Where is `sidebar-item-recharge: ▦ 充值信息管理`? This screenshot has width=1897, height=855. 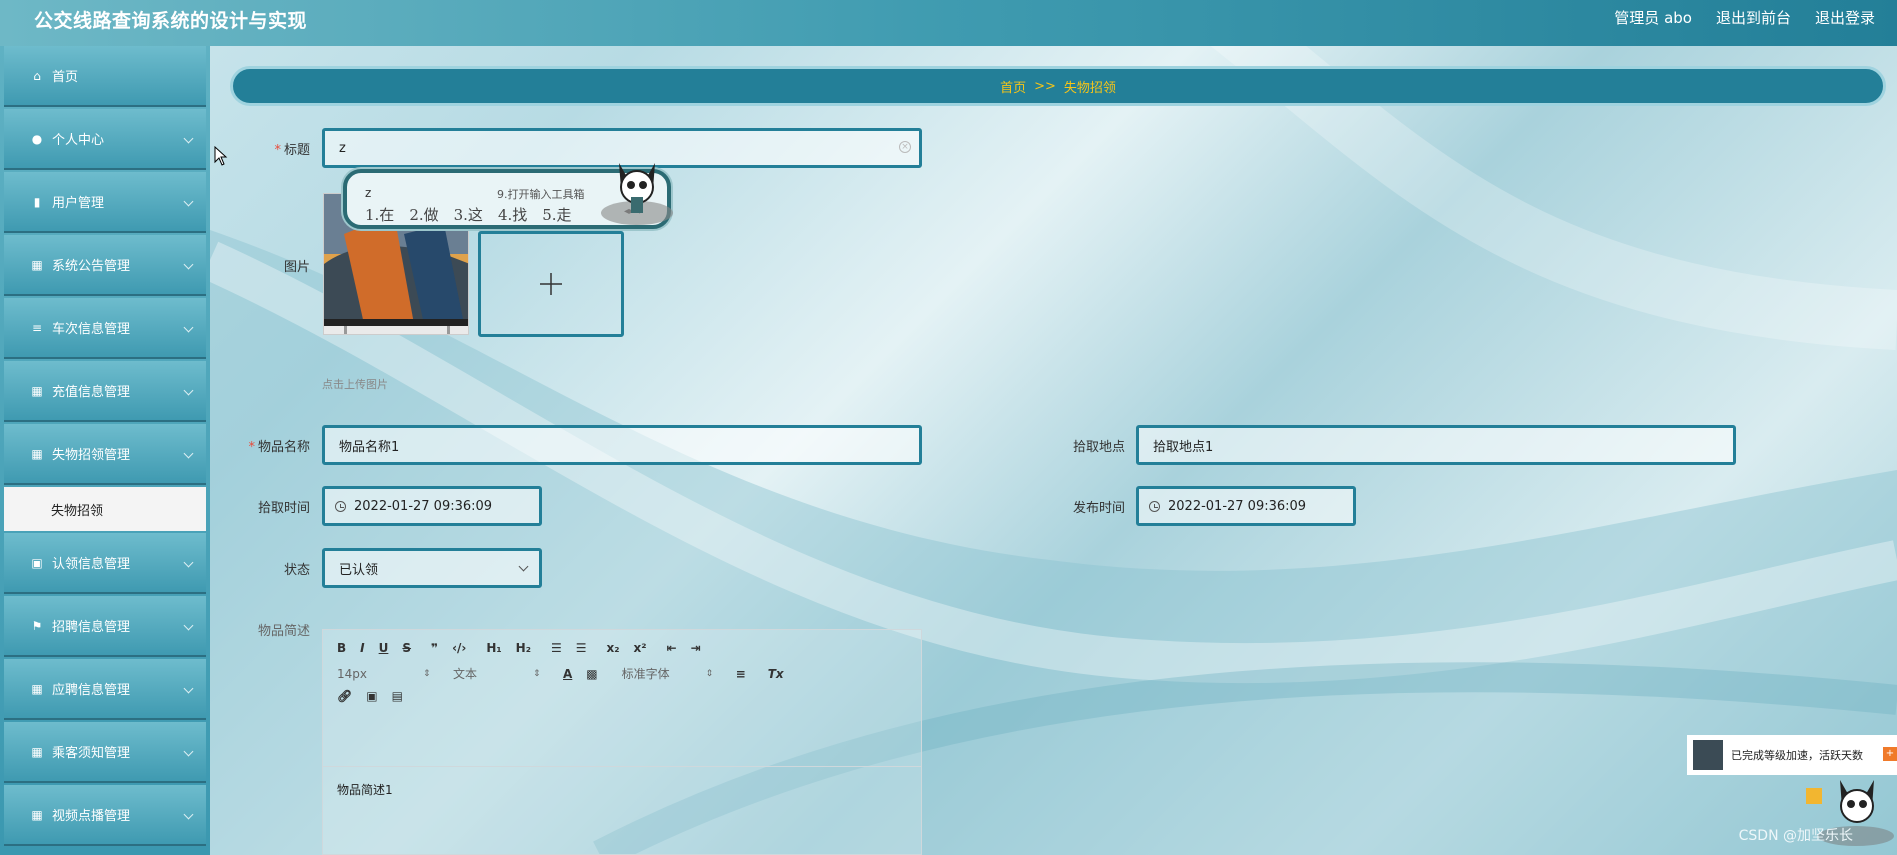
sidebar-item-recharge: ▦ 充值信息管理 is located at coordinates (105, 391).